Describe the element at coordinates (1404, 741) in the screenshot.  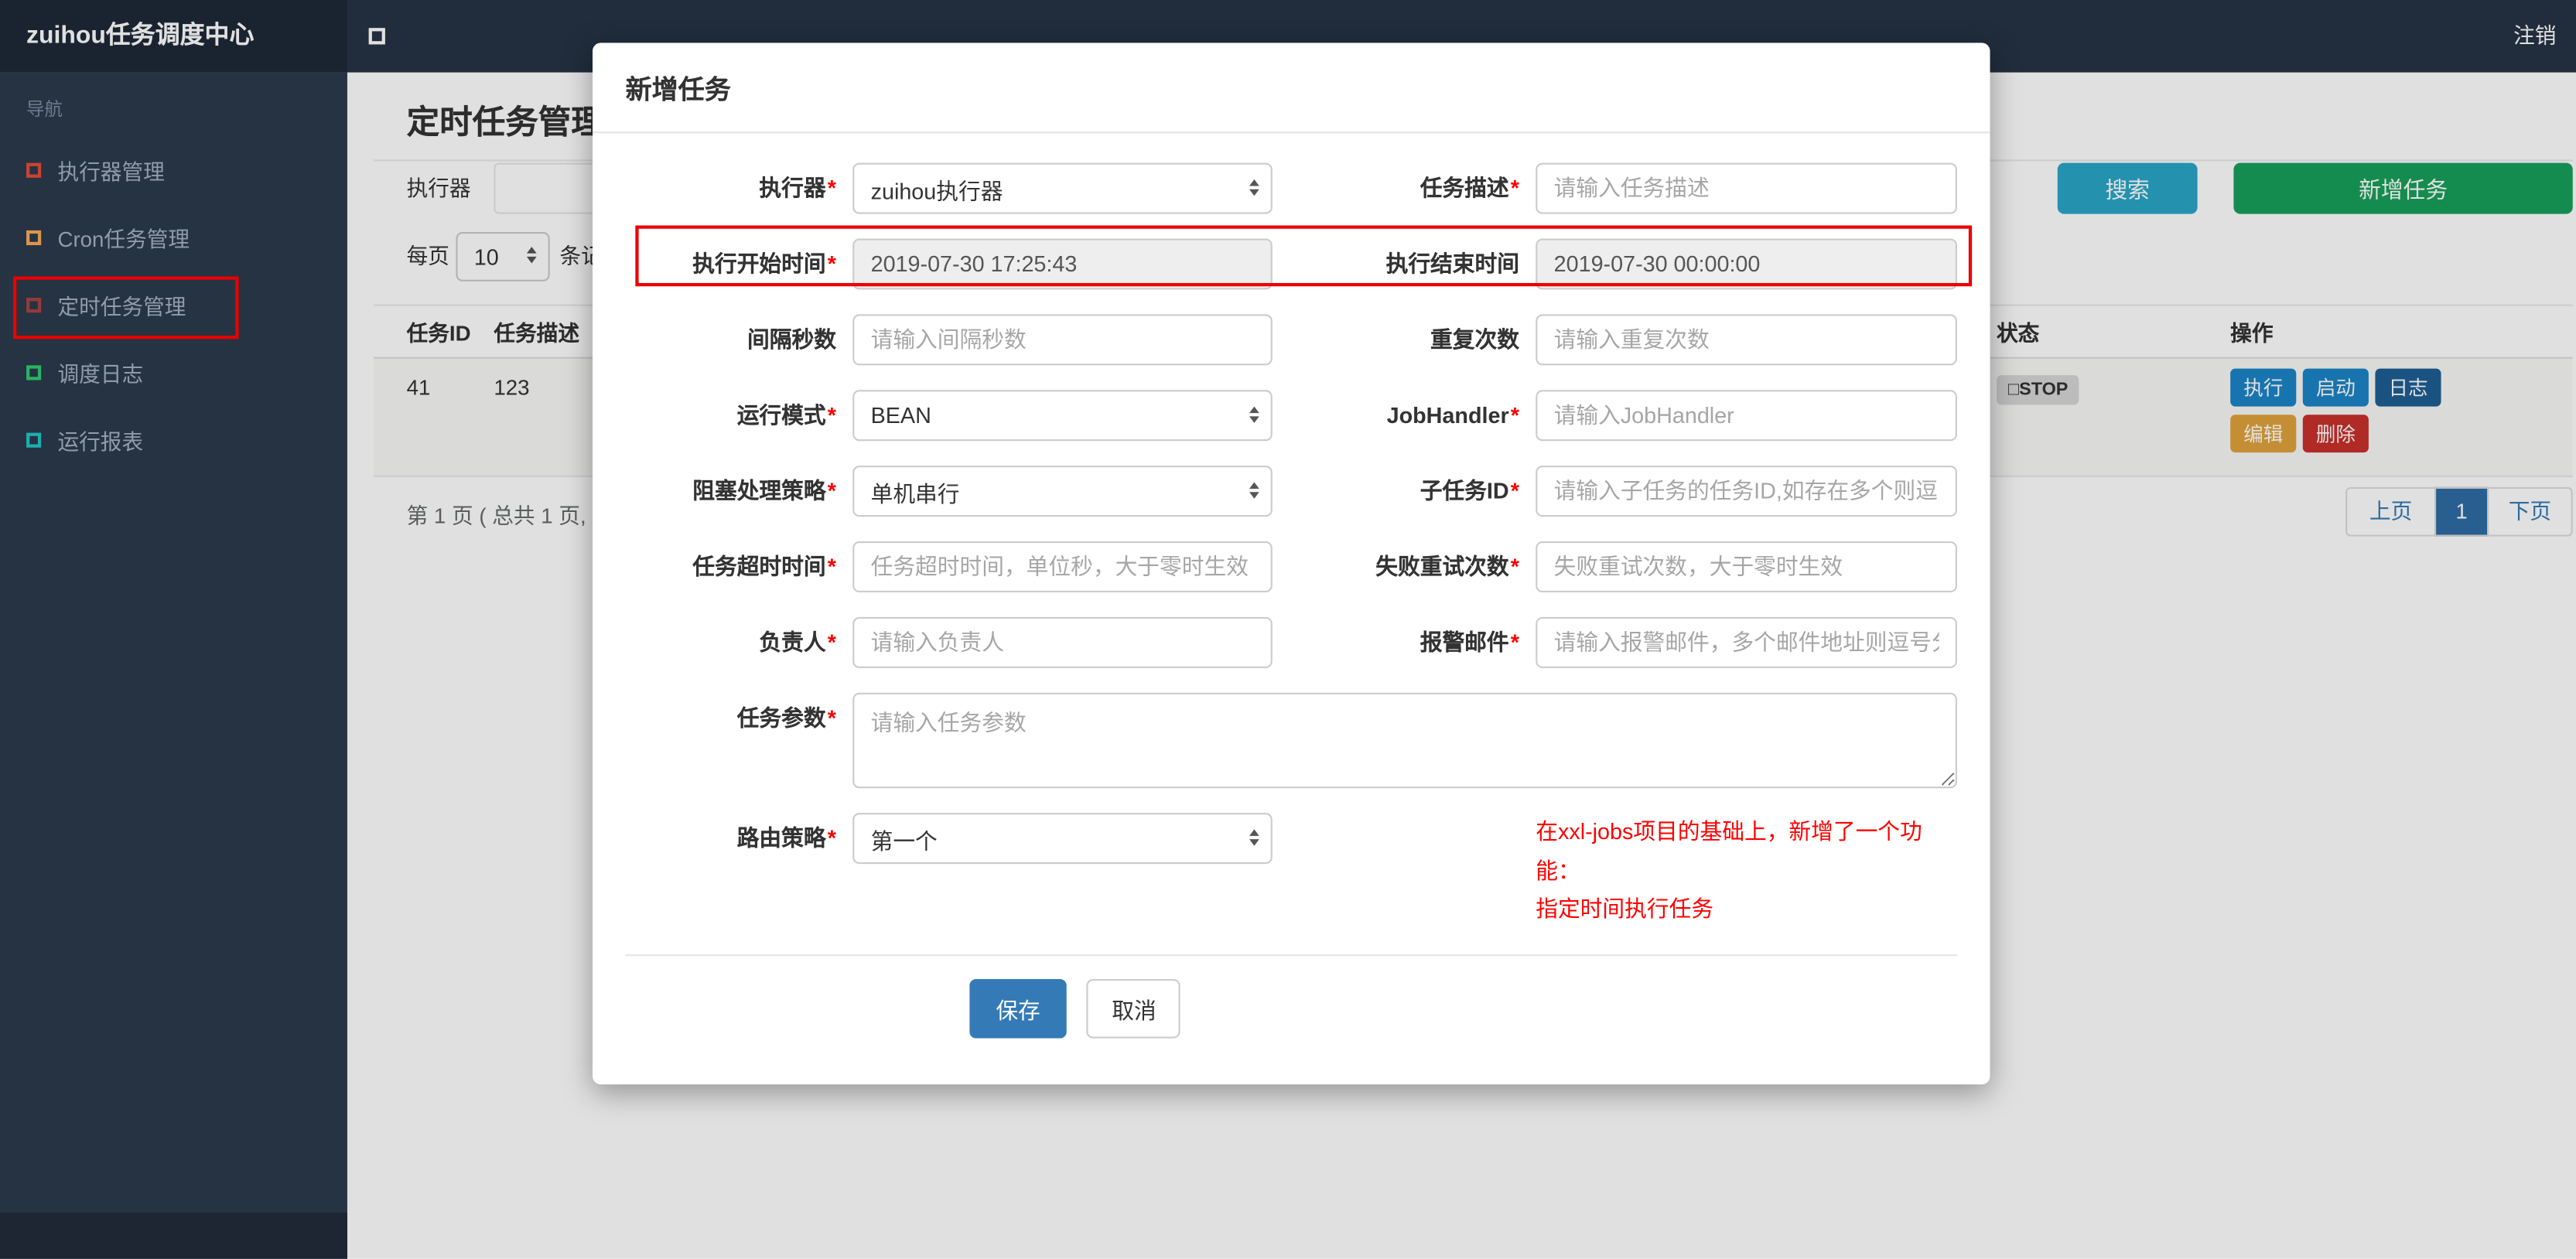
I see `job-param-textarea` at that location.